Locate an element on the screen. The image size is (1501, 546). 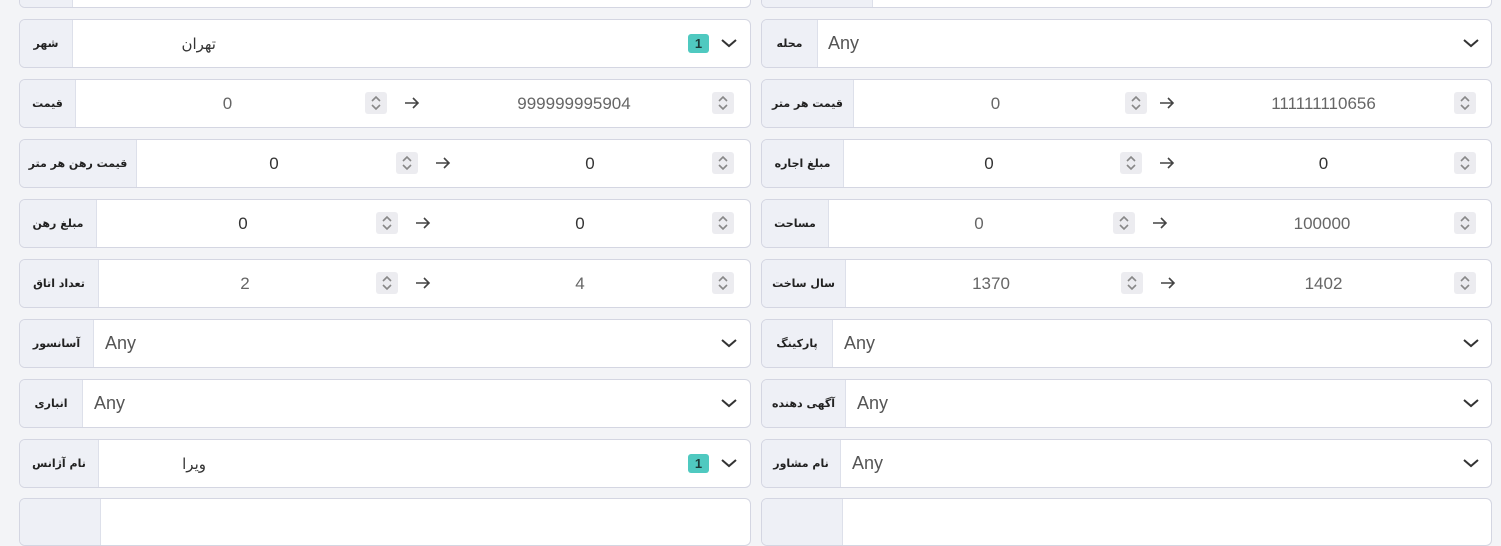
price-from-input: 0 is located at coordinates (227, 103).